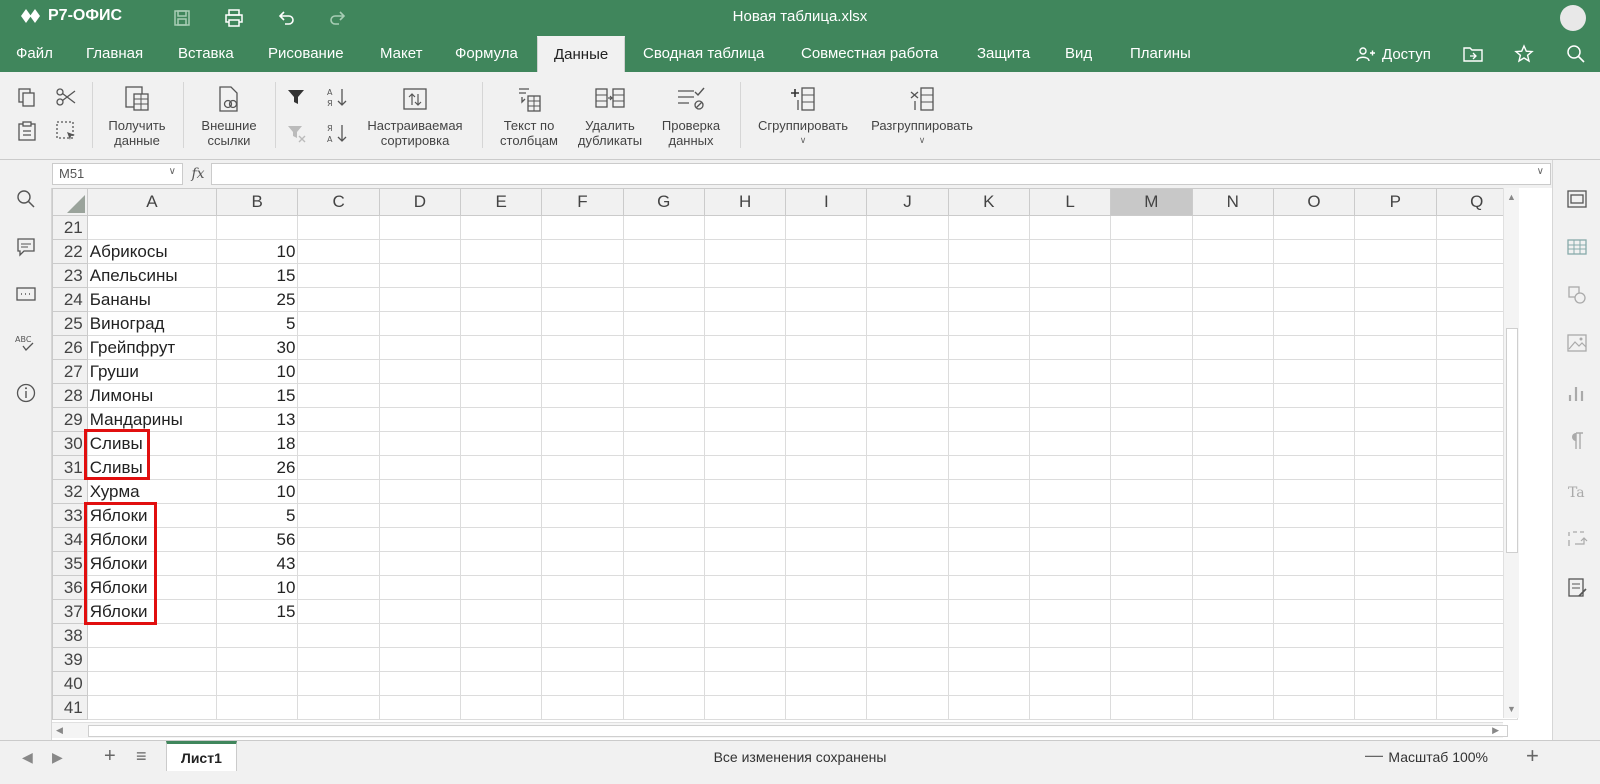 This screenshot has width=1600, height=784. I want to click on copy-icon, so click(27, 97).